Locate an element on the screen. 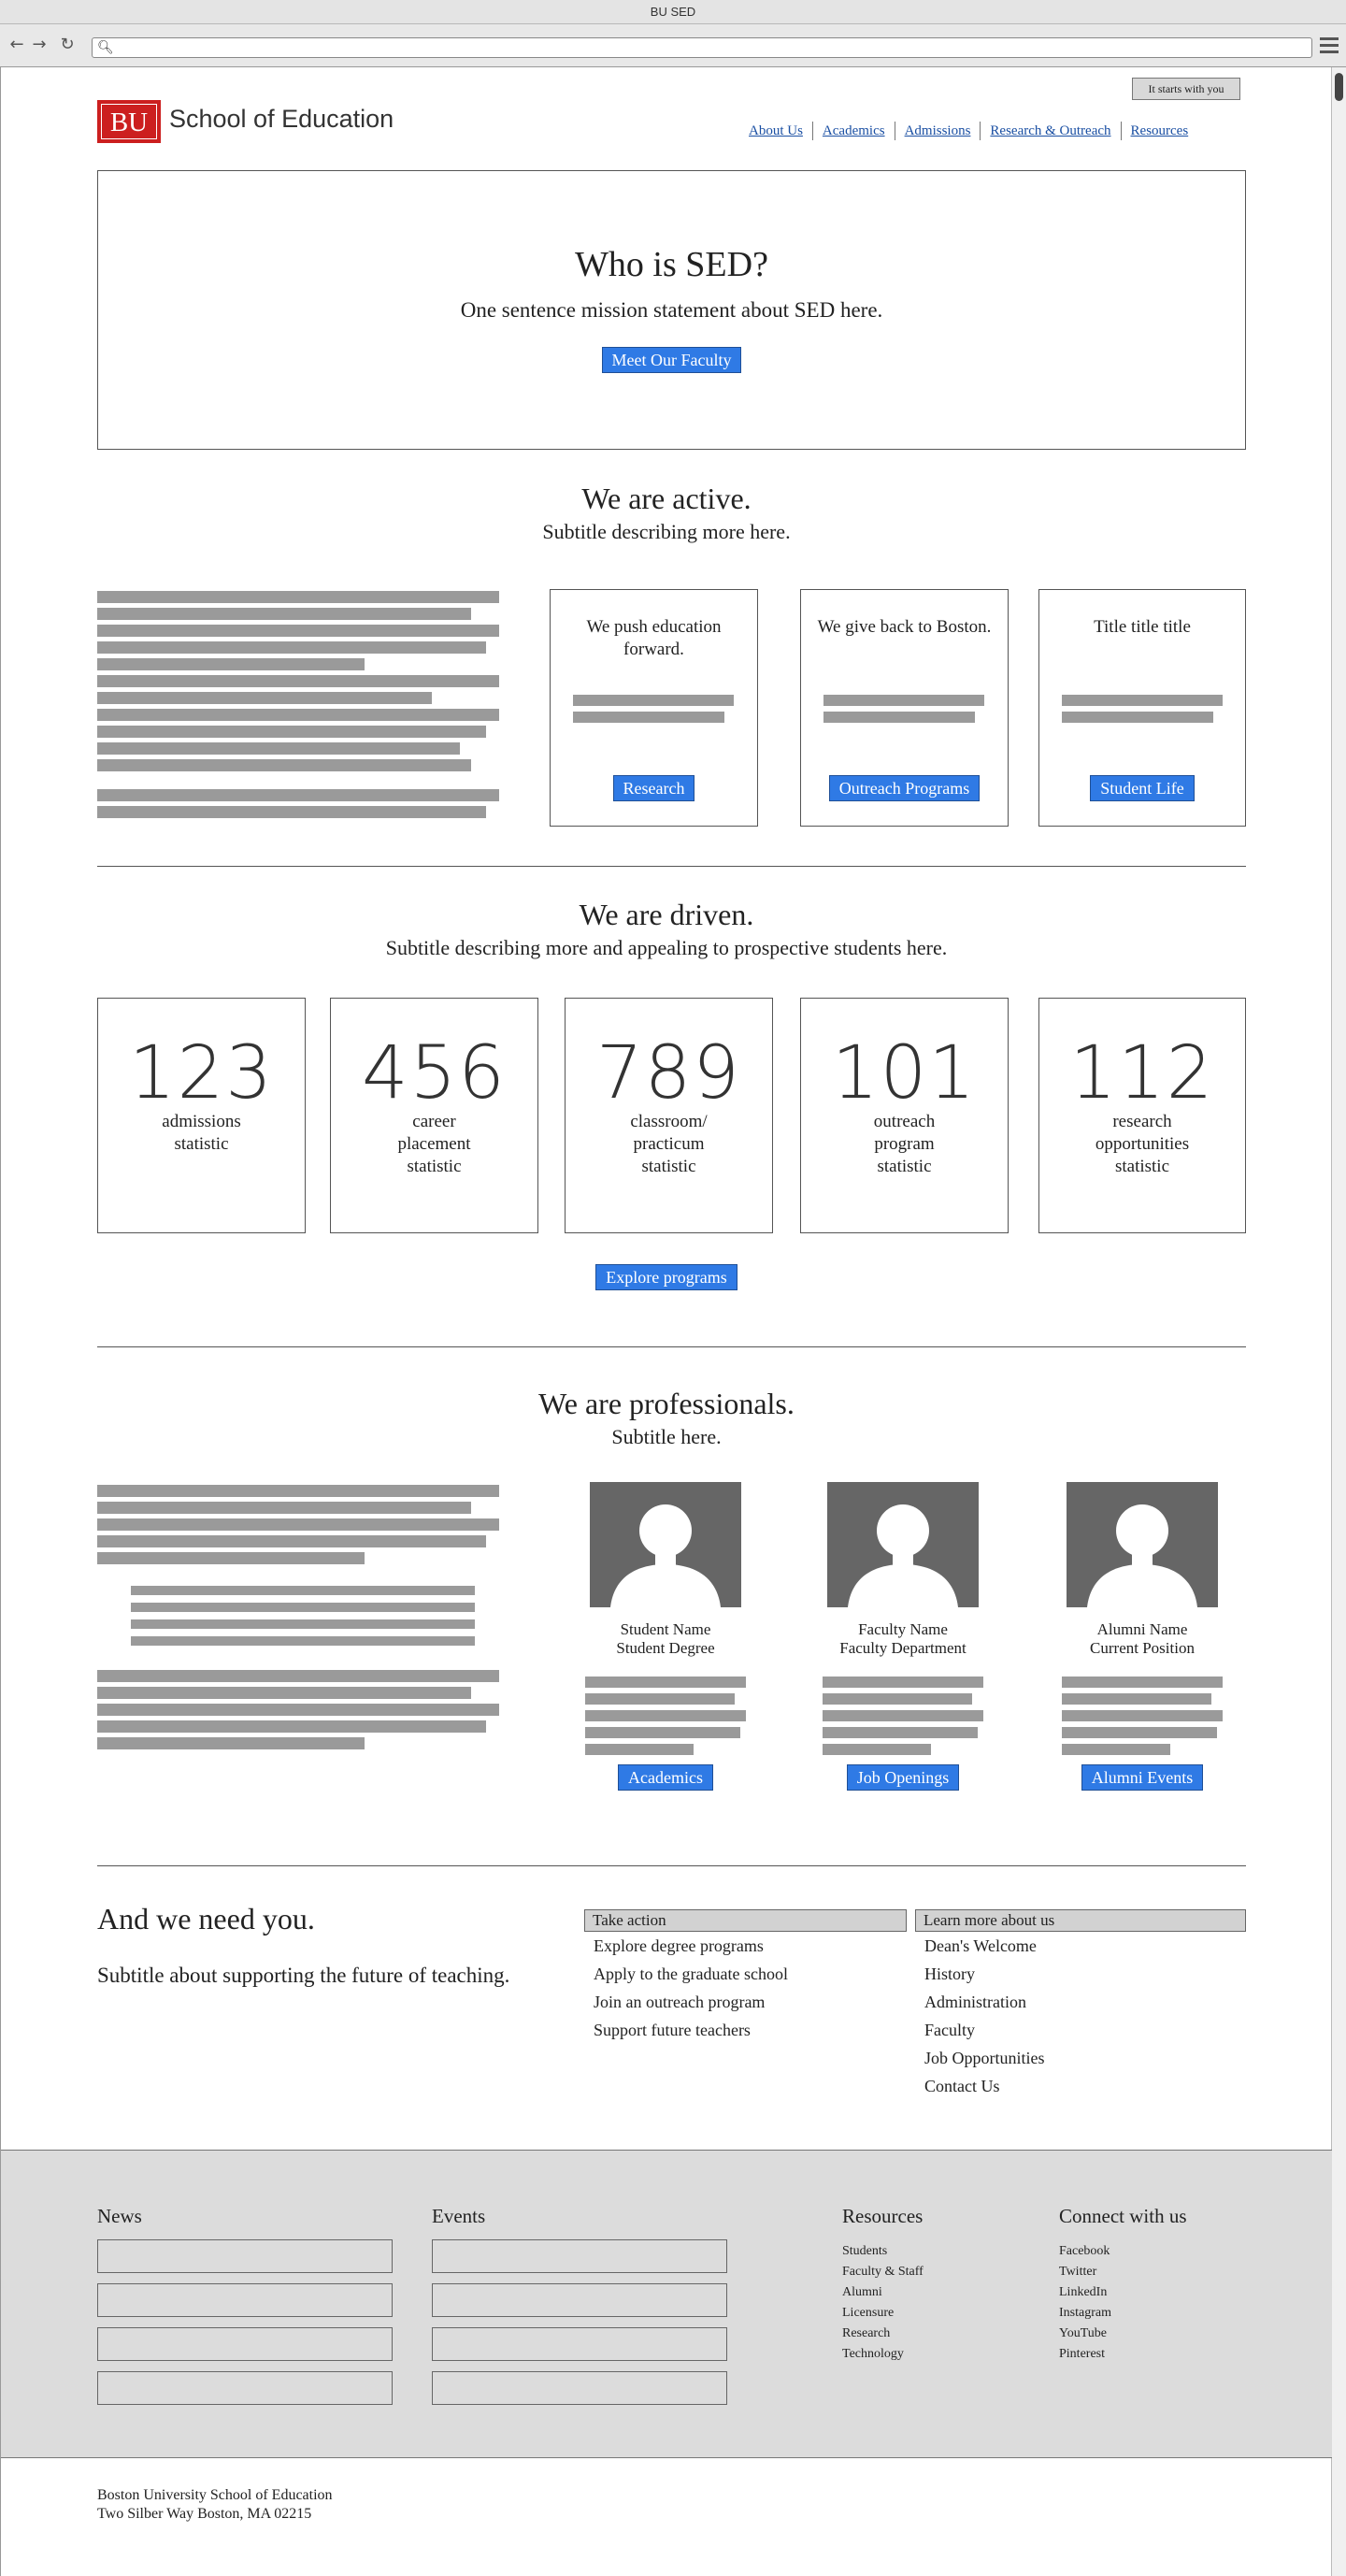 The height and width of the screenshot is (2576, 1346). footer-link-facebook: Facebook is located at coordinates (1123, 2252).